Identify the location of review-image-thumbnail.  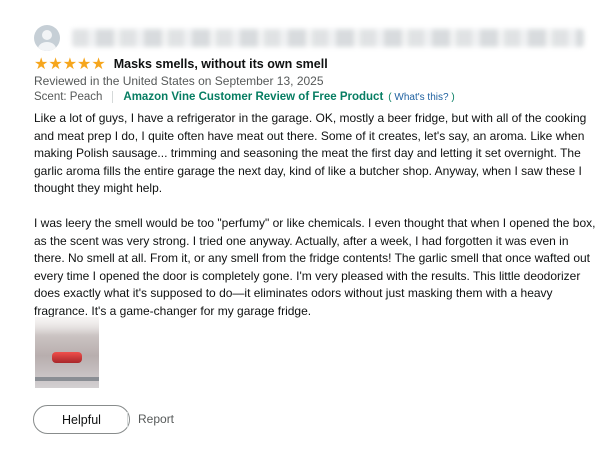
(67, 352).